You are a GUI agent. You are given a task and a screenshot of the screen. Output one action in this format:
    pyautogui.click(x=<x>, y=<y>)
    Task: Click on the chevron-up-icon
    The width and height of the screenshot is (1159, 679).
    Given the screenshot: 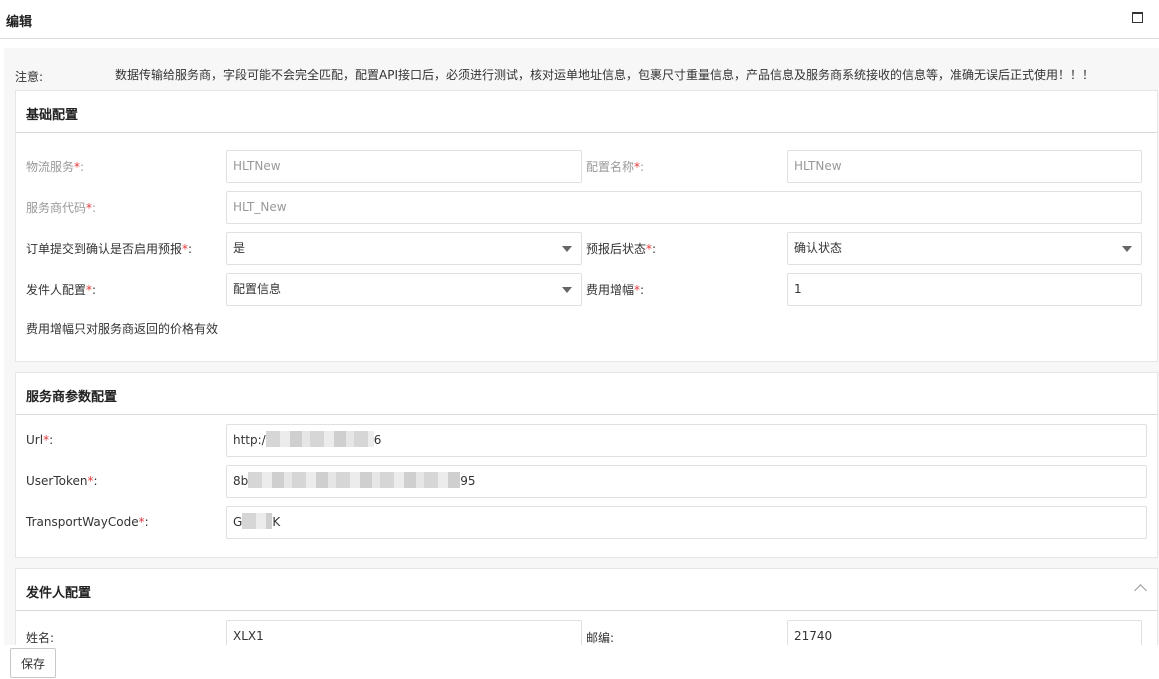 What is the action you would take?
    pyautogui.click(x=1140, y=590)
    